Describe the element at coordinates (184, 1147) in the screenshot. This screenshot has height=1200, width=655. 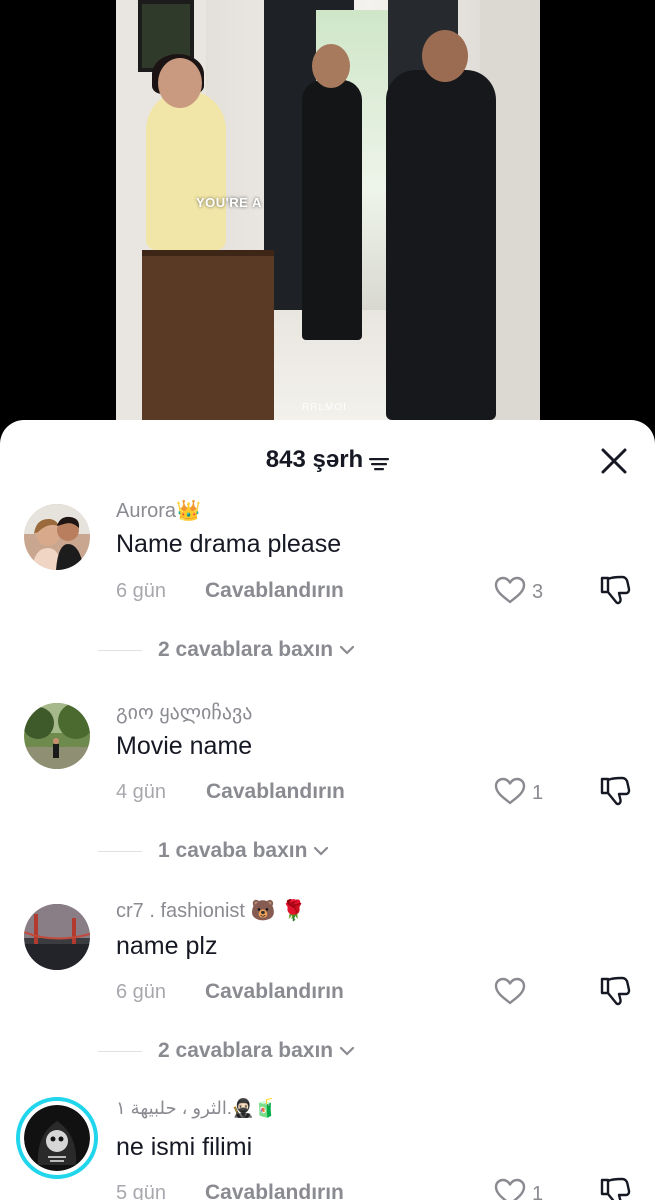
I see `comment-text: ne ismi filimi` at that location.